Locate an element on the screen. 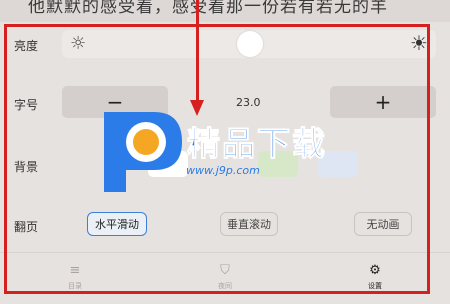 The height and width of the screenshot is (304, 450). page-turn-none-button: 无动画 is located at coordinates (383, 224).